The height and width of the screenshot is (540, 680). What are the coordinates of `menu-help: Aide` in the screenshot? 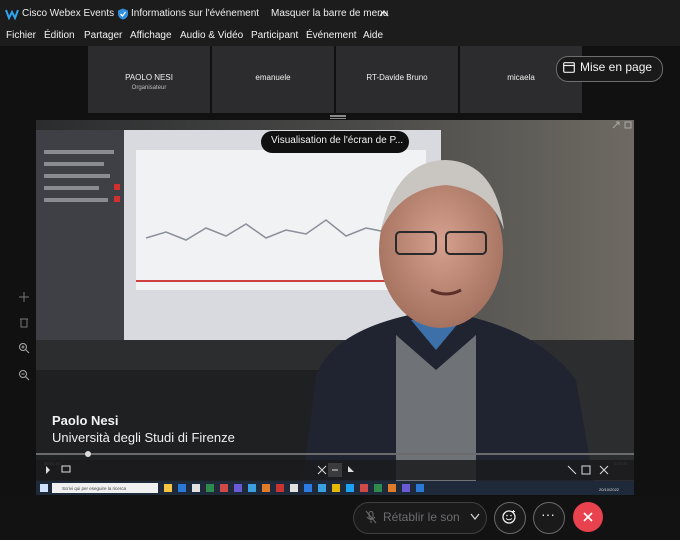 It's located at (373, 35).